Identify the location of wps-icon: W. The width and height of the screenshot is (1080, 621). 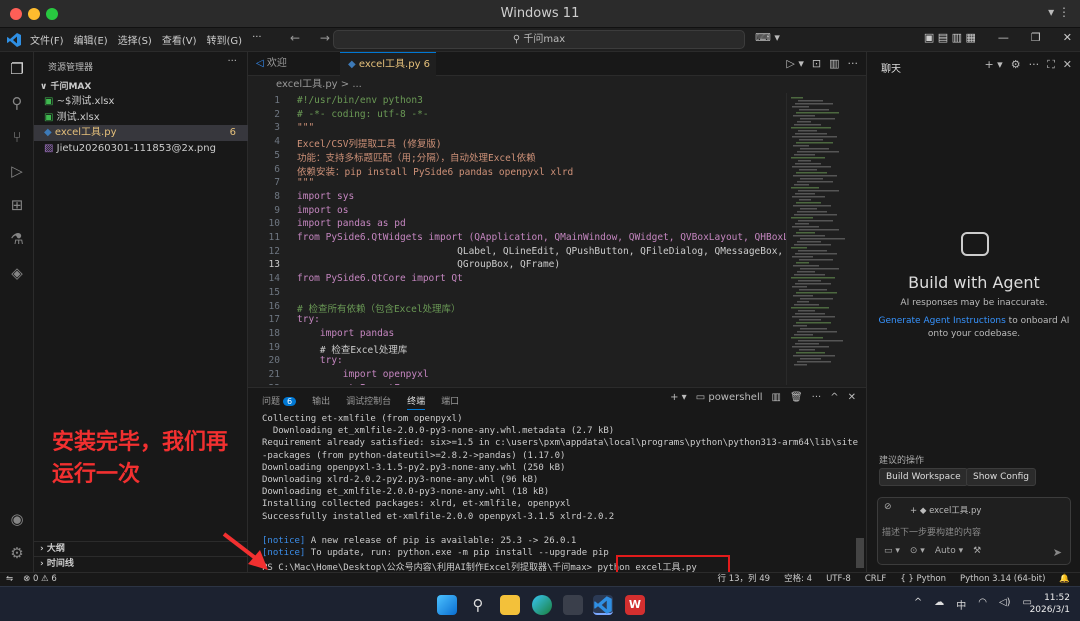
(635, 605).